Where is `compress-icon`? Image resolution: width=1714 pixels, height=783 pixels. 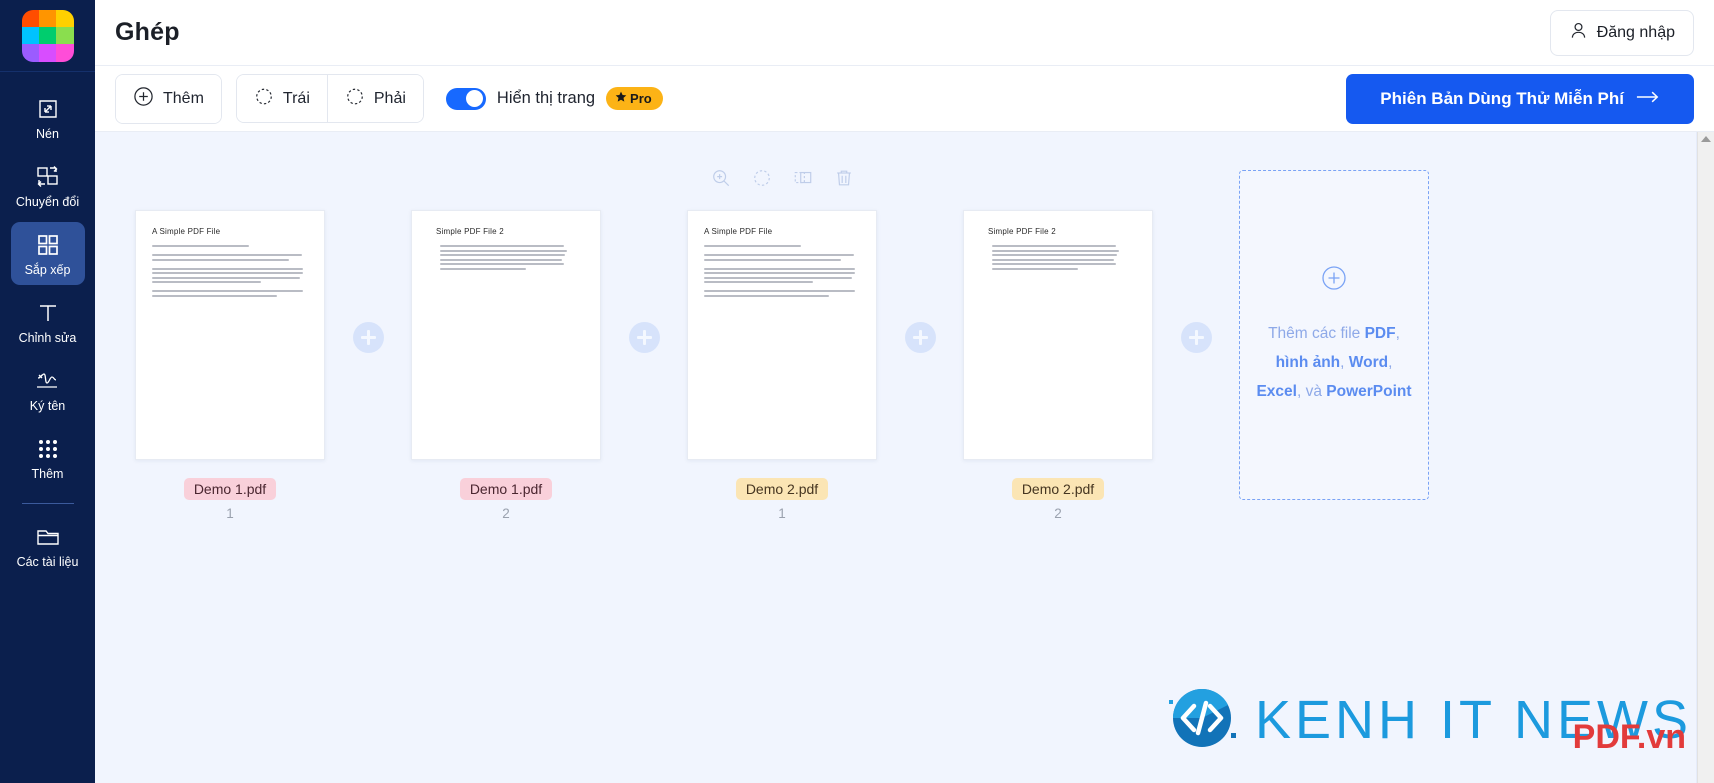 compress-icon is located at coordinates (48, 109).